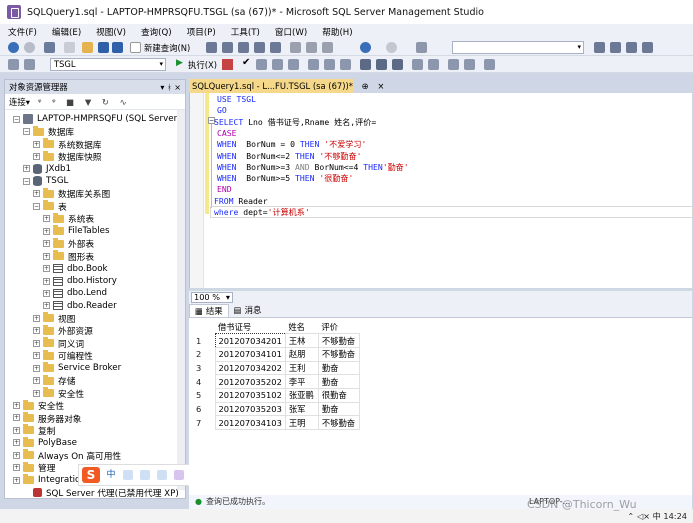 This screenshot has height=523, width=693. Describe the element at coordinates (276, 381) in the screenshot. I see `table-row: 4 201207035202 李平 勤奋` at that location.